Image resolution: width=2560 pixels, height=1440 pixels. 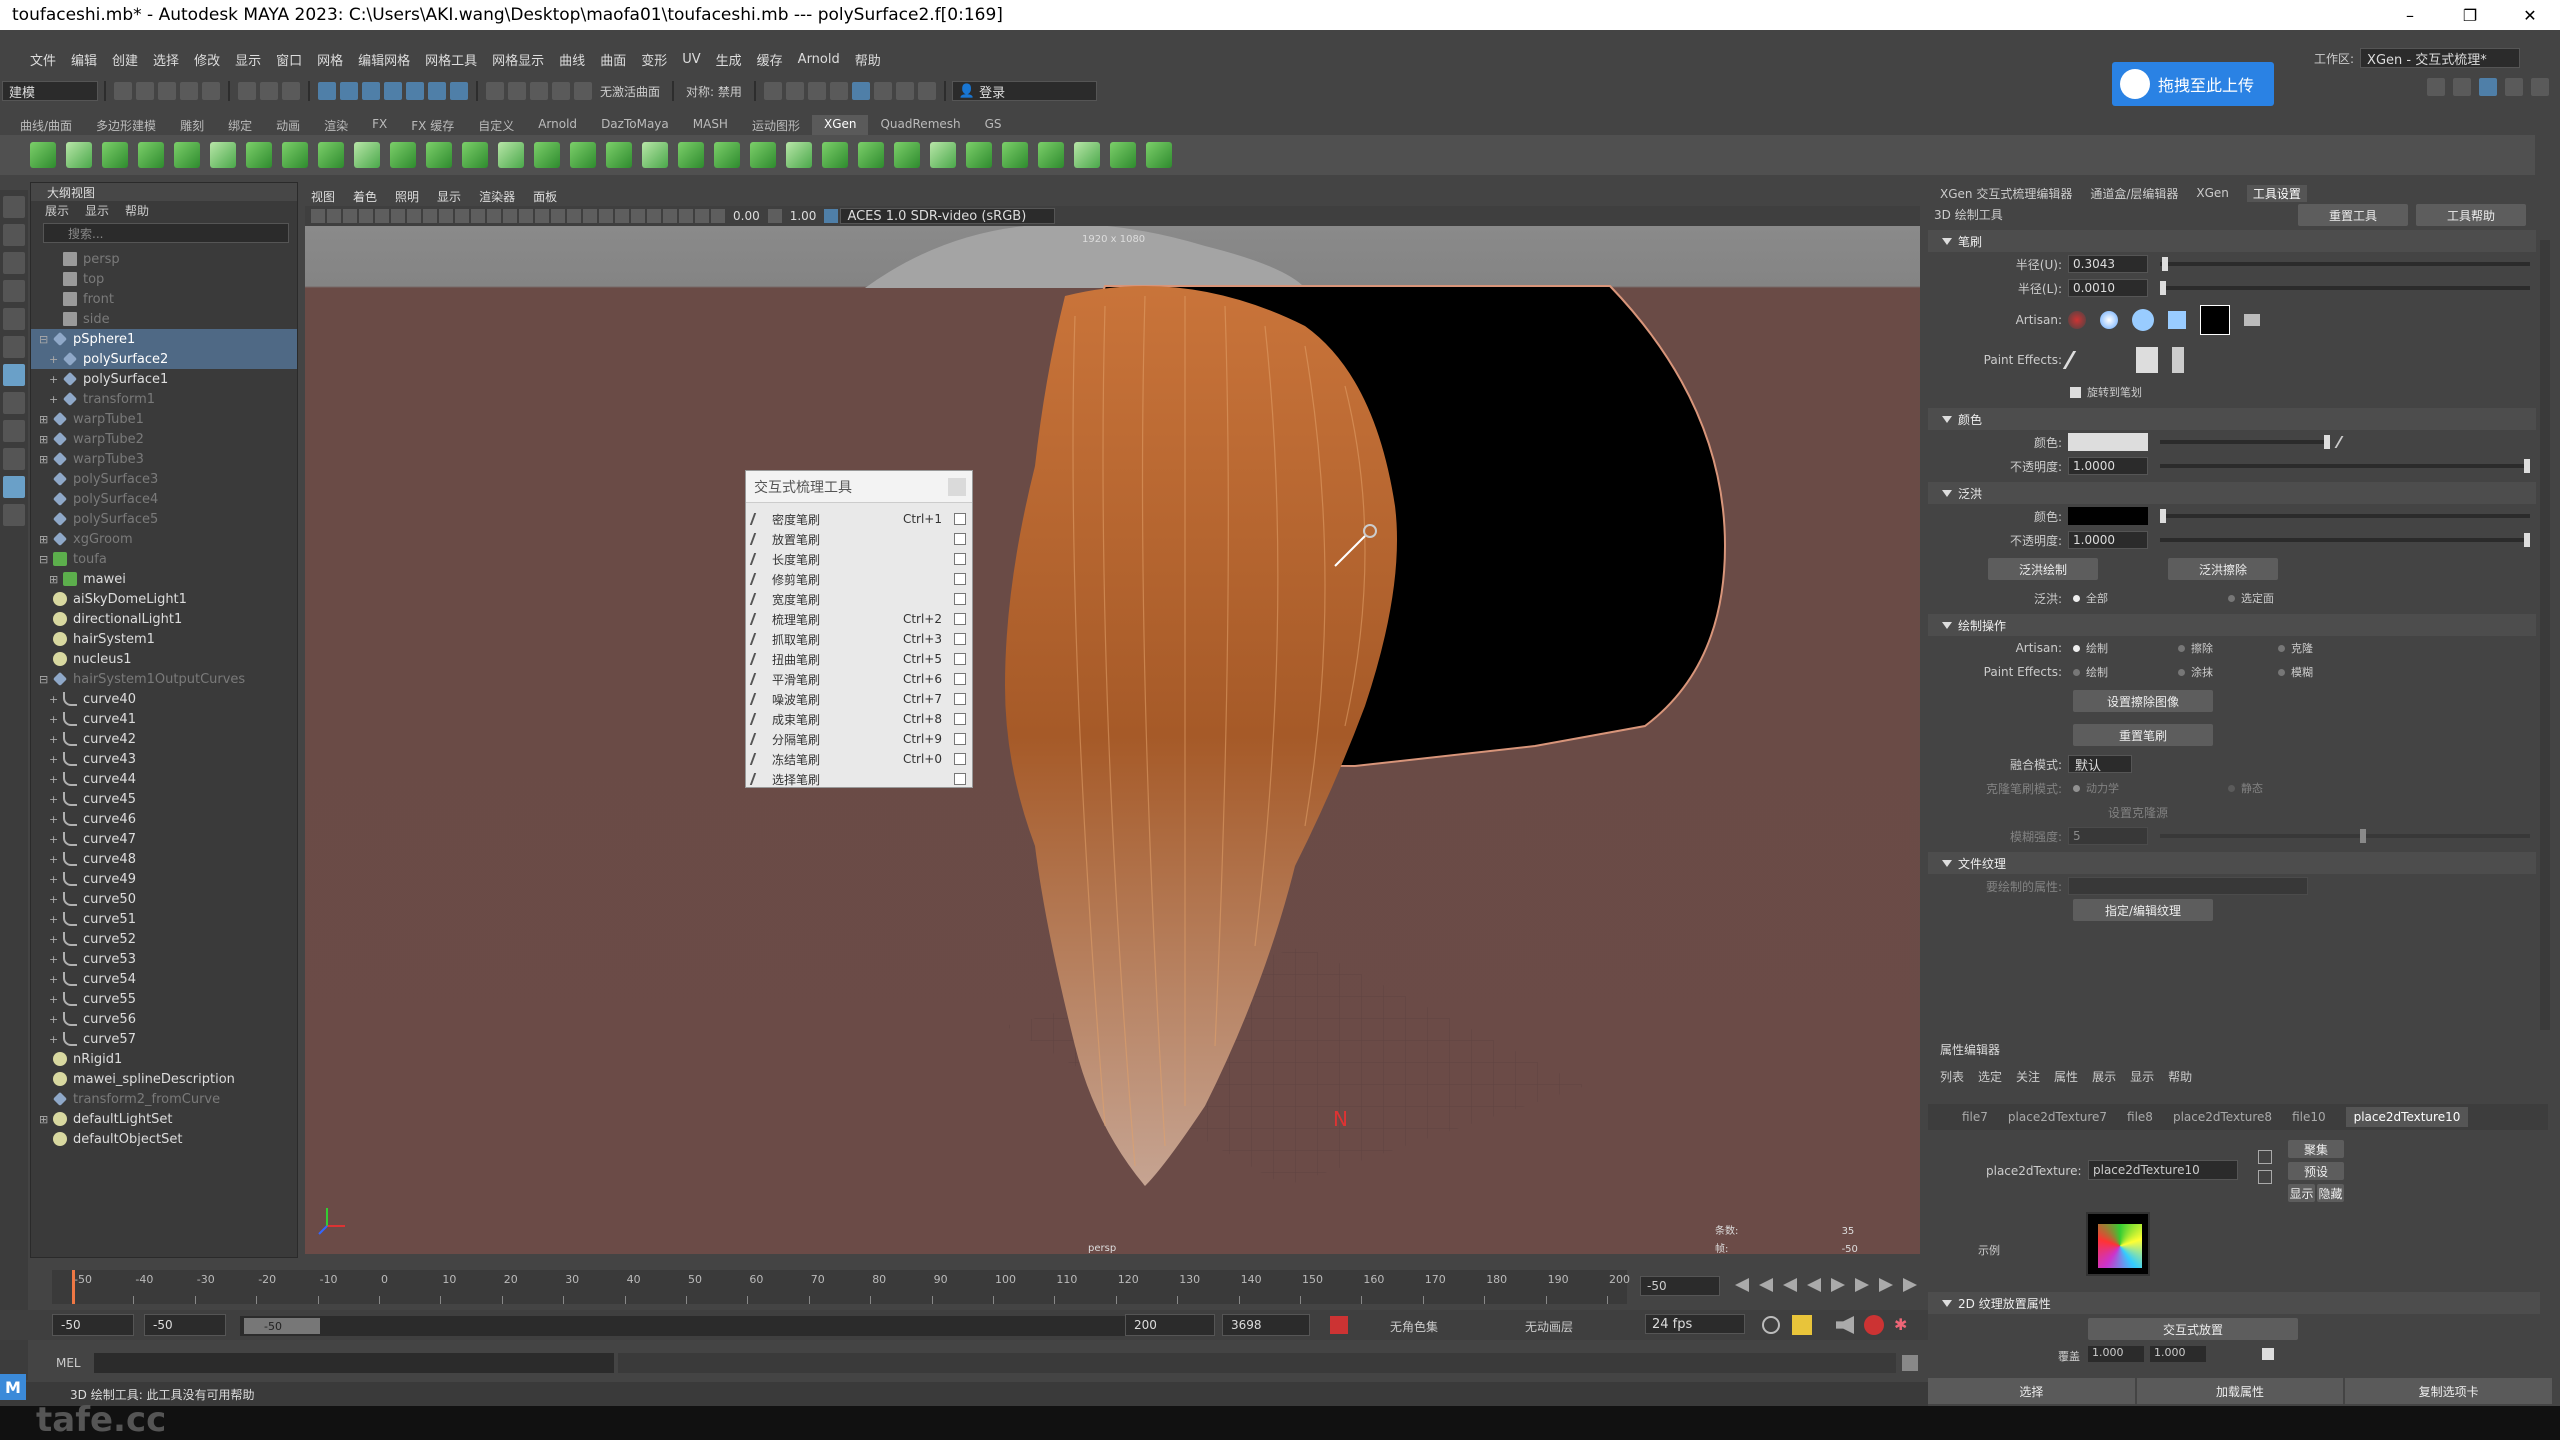 I want to click on flood-paint-button: 泛洪绘制, so click(x=2043, y=569).